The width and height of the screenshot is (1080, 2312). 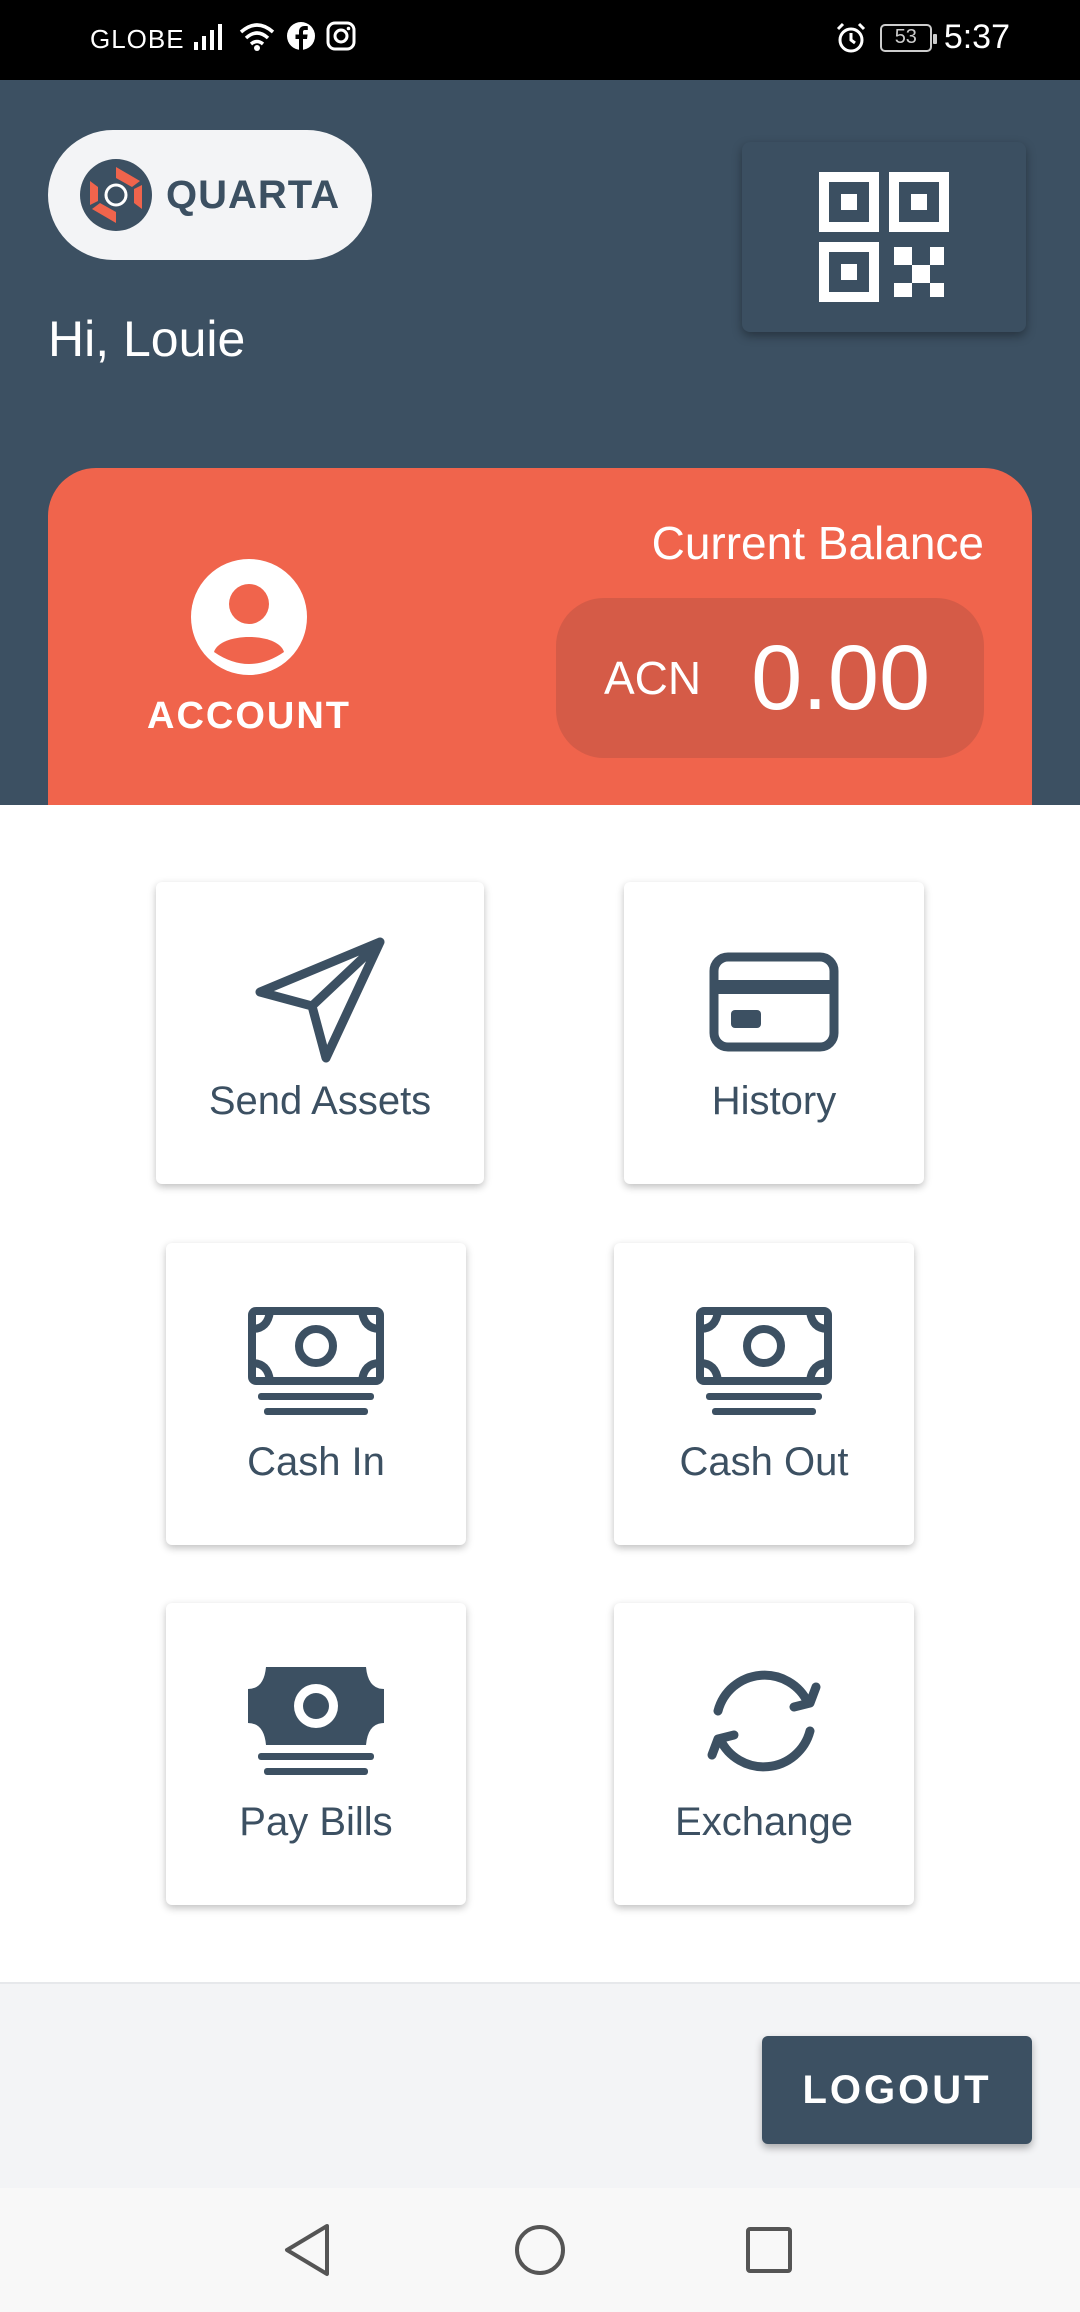 What do you see at coordinates (841, 677) in the screenshot?
I see `balance-amount: 0.00` at bounding box center [841, 677].